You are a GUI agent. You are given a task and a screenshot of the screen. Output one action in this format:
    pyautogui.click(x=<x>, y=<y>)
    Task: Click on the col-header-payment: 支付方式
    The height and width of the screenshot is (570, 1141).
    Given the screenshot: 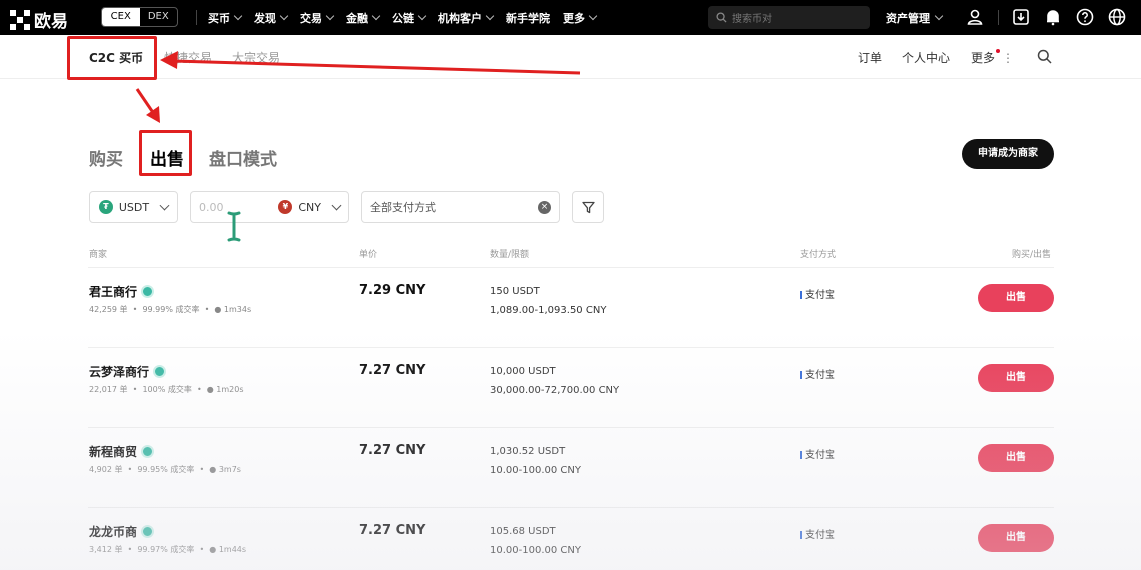 What is the action you would take?
    pyautogui.click(x=818, y=255)
    